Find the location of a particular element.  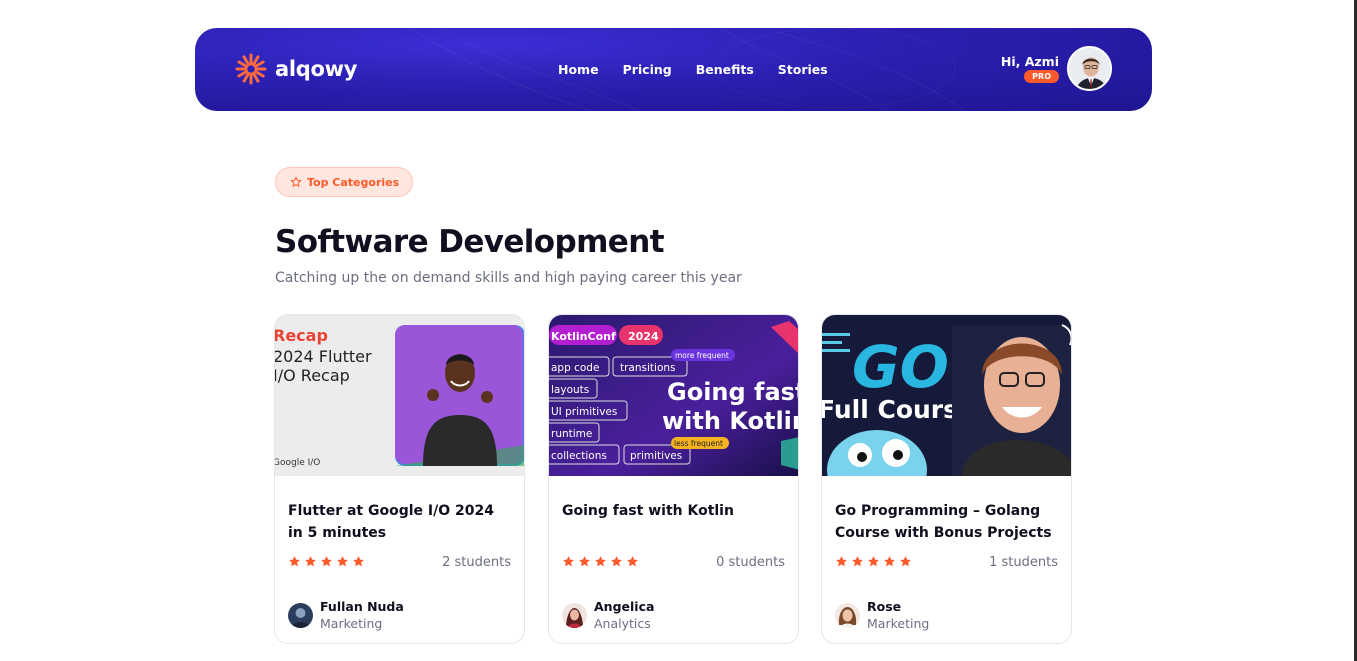

top-categories-badge: Top Categories is located at coordinates (344, 182).